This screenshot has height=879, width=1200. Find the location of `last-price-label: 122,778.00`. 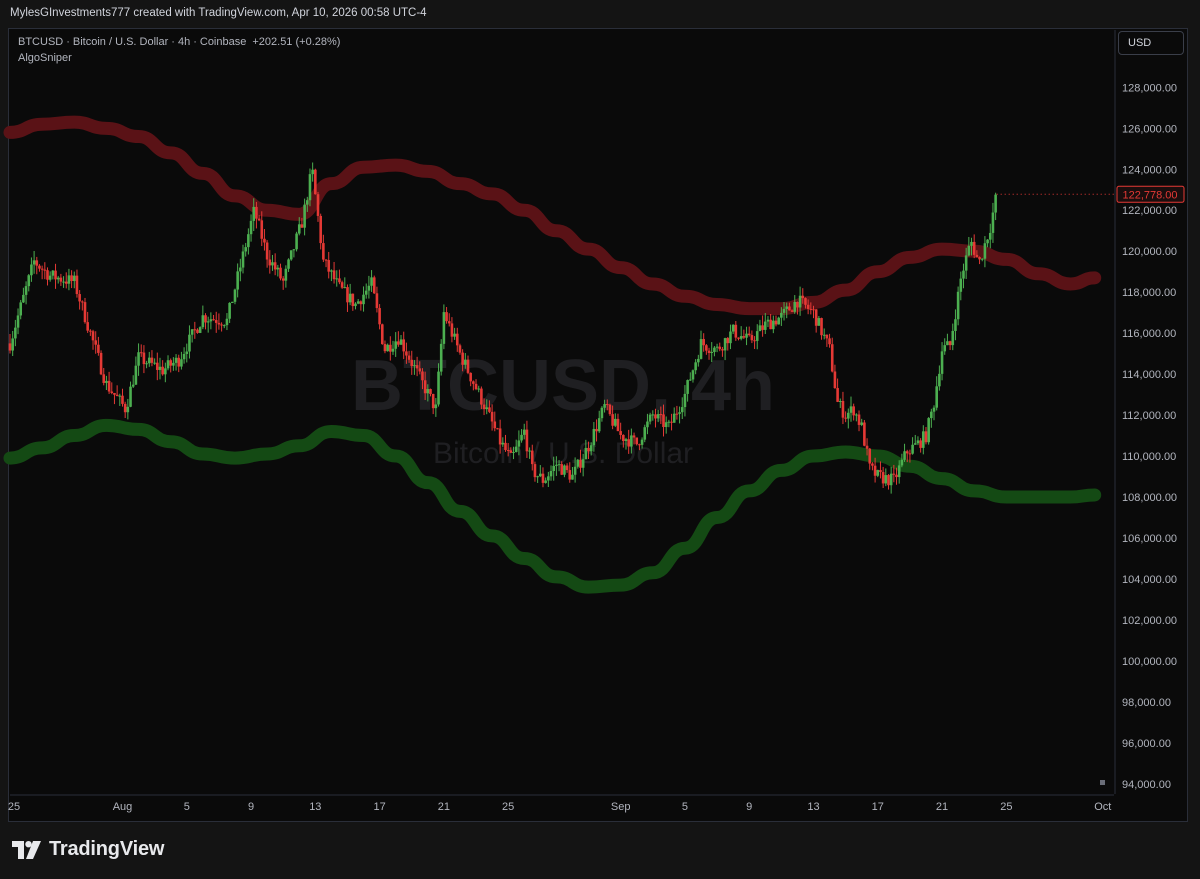

last-price-label: 122,778.00 is located at coordinates (1149, 195).